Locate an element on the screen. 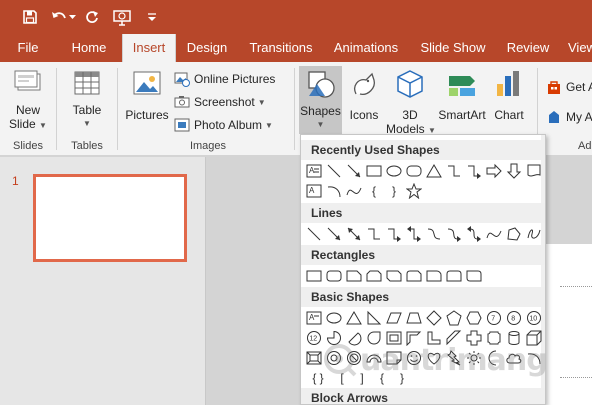 Image resolution: width=592 pixels, height=405 pixels. scribble-shape is located at coordinates (534, 234).